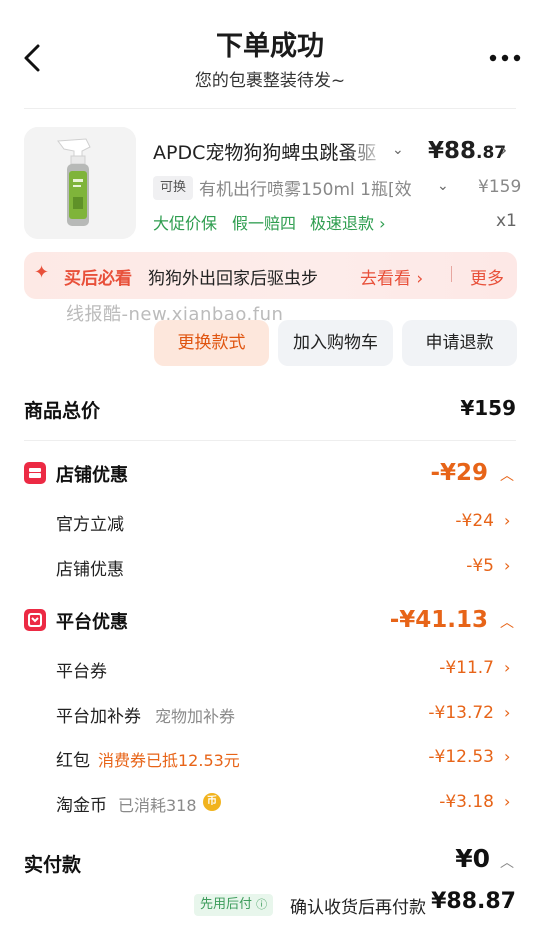 Image resolution: width=540 pixels, height=931 pixels. What do you see at coordinates (98, 279) in the screenshot?
I see `banner-must-see: 买后必看` at bounding box center [98, 279].